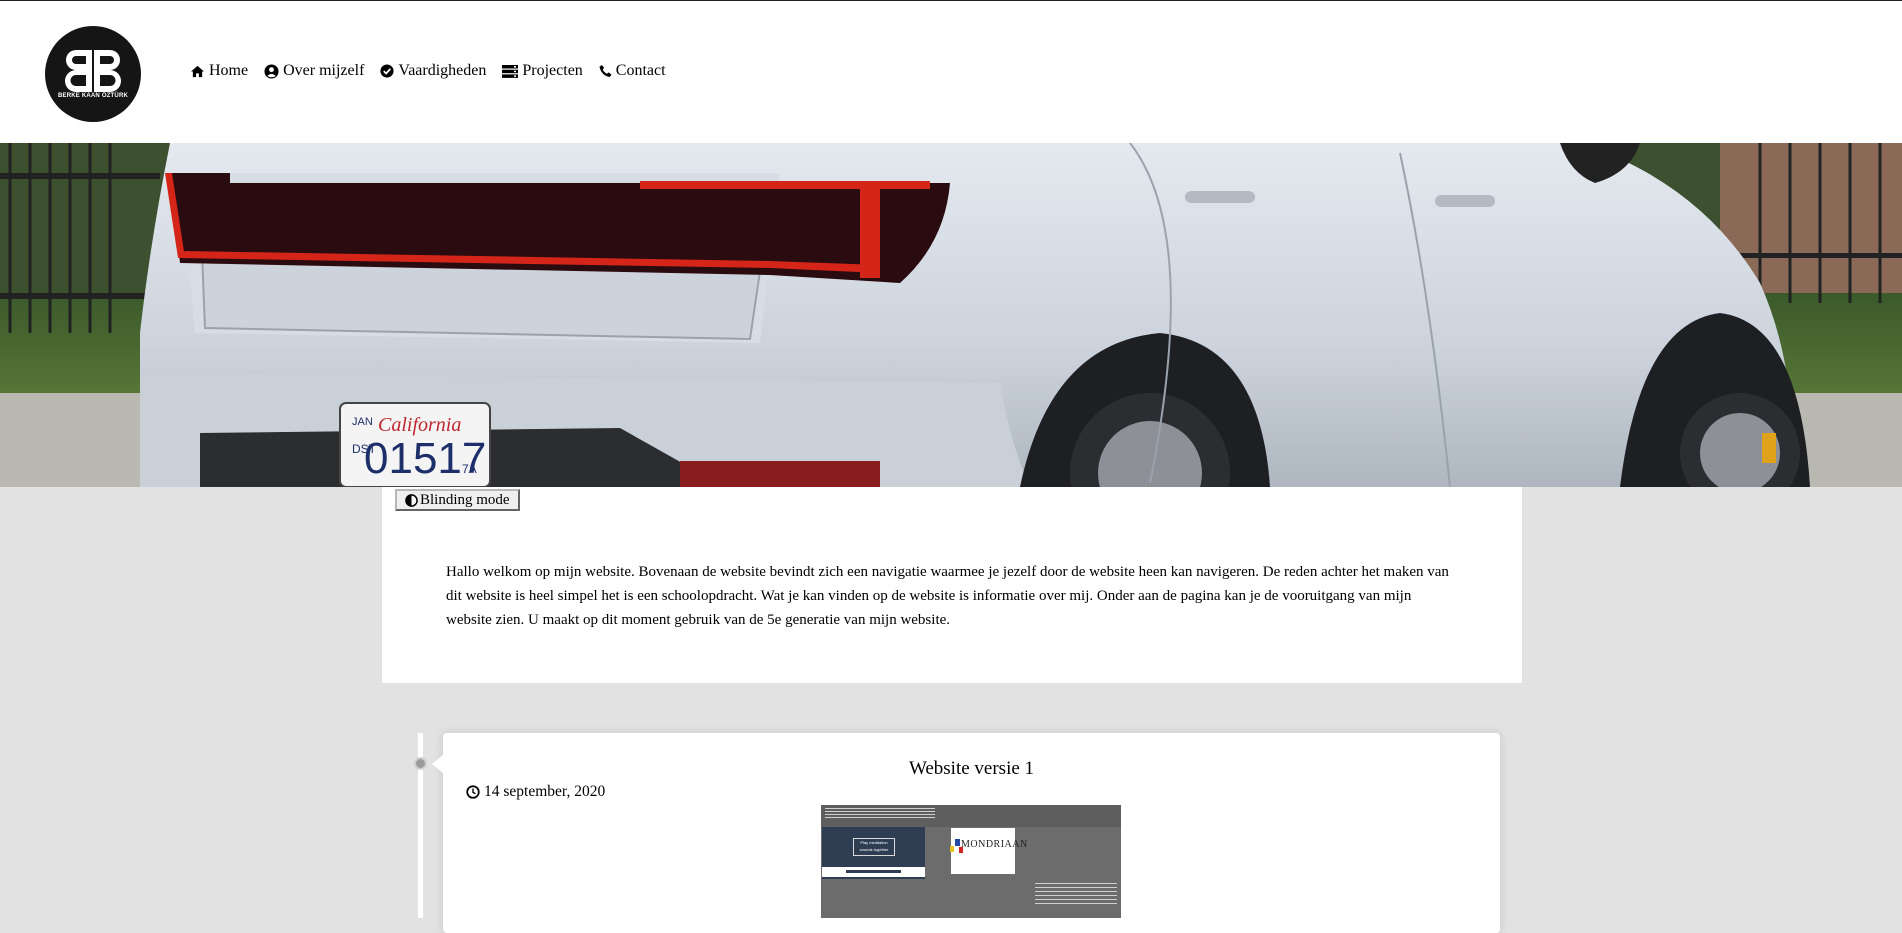 The height and width of the screenshot is (933, 1902). What do you see at coordinates (605, 71) in the screenshot?
I see `phone-icon` at bounding box center [605, 71].